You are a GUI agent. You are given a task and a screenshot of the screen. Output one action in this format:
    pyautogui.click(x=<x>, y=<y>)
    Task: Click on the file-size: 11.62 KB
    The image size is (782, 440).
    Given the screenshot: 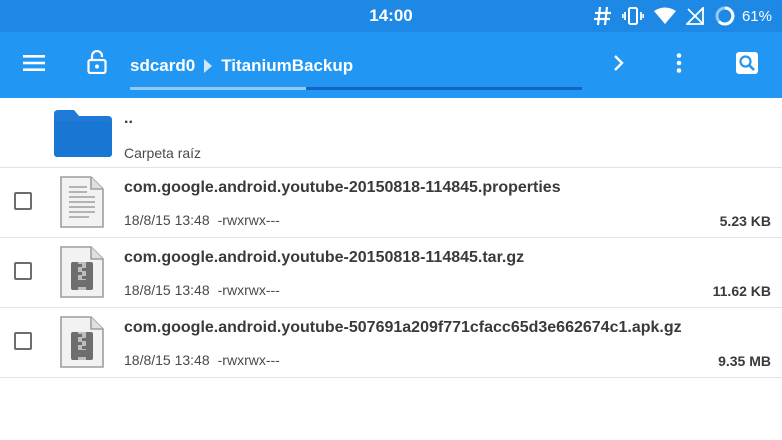 What is the action you would take?
    pyautogui.click(x=741, y=291)
    